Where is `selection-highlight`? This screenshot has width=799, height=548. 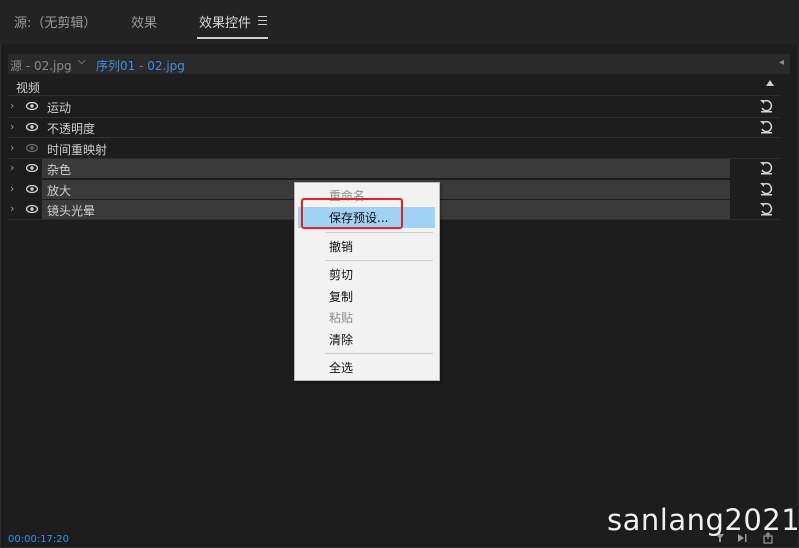
selection-highlight is located at coordinates (386, 168).